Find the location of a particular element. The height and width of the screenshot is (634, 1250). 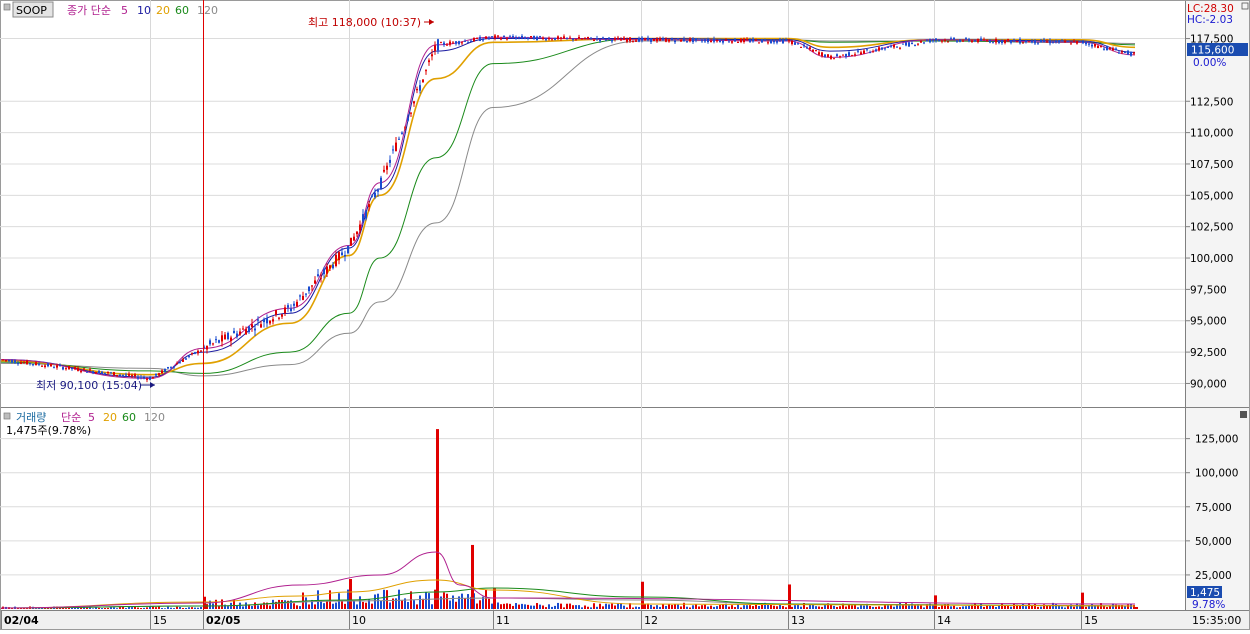

x-tick-label: 13 is located at coordinates (798, 620).